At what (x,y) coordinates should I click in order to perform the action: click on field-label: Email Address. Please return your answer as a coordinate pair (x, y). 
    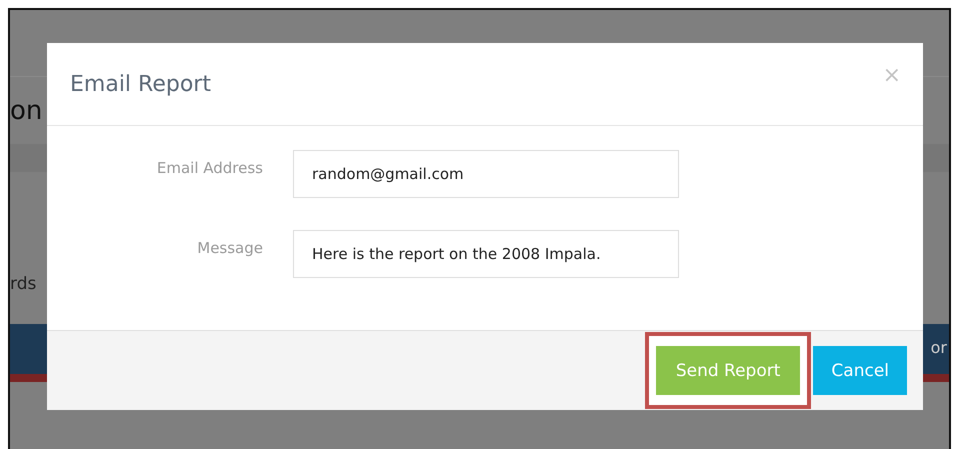
    Looking at the image, I should click on (209, 168).